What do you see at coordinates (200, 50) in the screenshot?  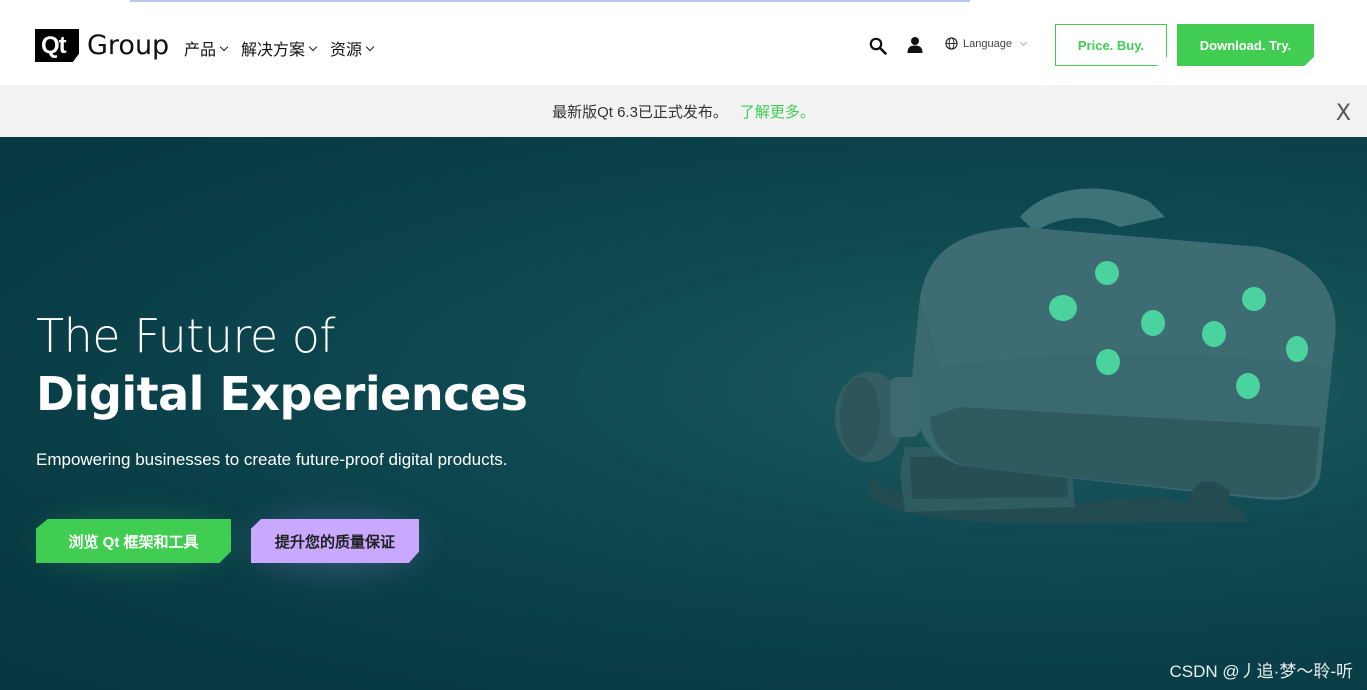 I see `nav-label: 产品` at bounding box center [200, 50].